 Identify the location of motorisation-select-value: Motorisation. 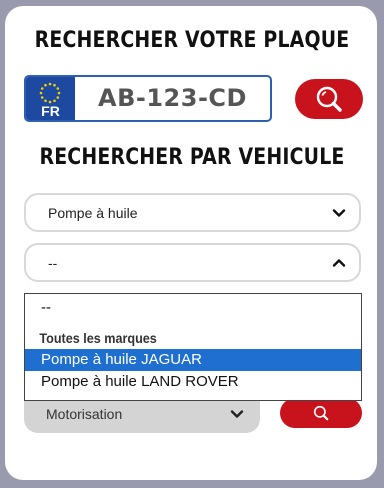
(84, 414).